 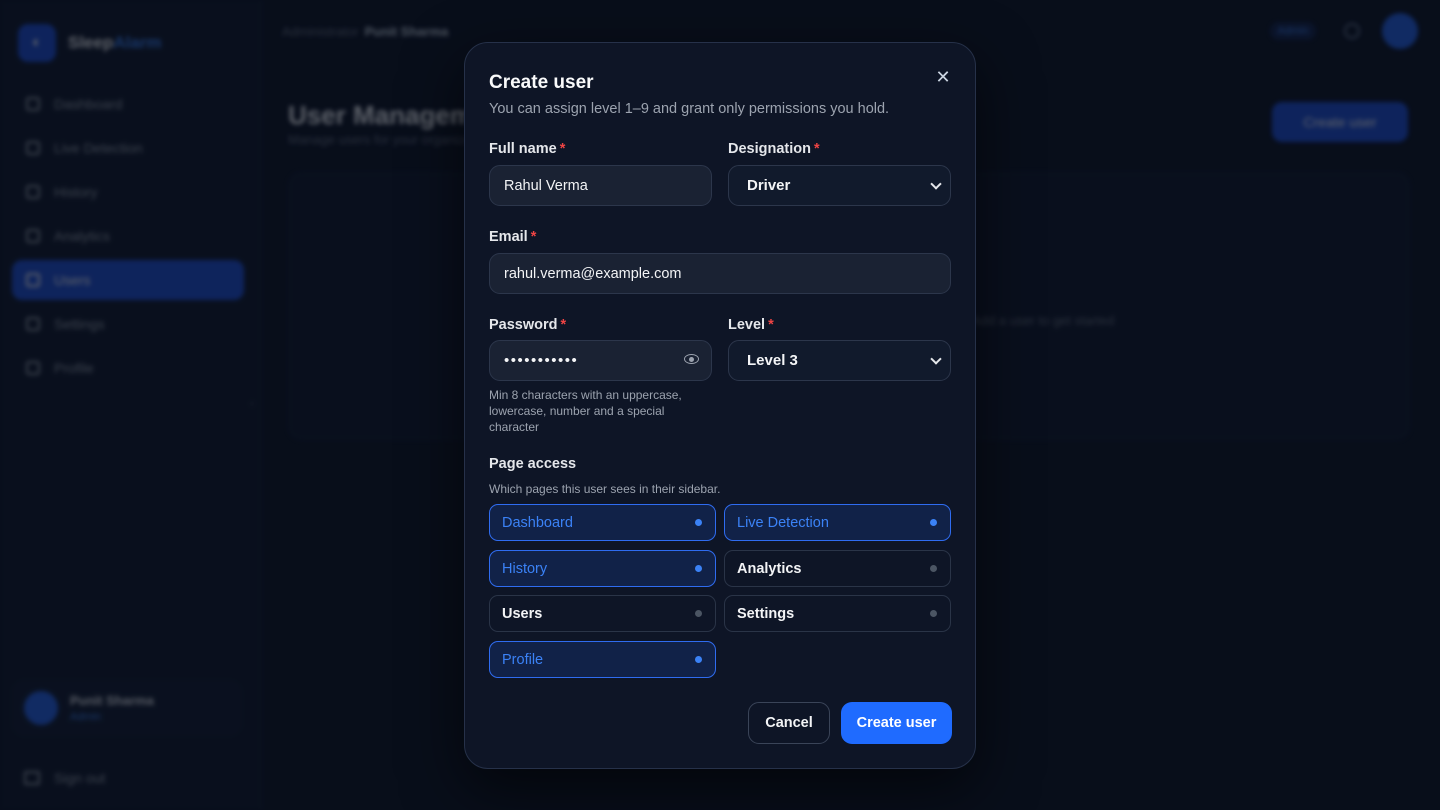 What do you see at coordinates (602, 659) in the screenshot?
I see `page-access-profile: Profile` at bounding box center [602, 659].